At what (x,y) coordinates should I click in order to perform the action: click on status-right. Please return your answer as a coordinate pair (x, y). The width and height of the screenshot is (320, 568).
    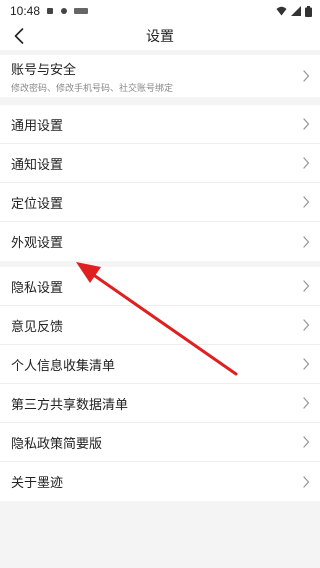
    Looking at the image, I should click on (294, 11).